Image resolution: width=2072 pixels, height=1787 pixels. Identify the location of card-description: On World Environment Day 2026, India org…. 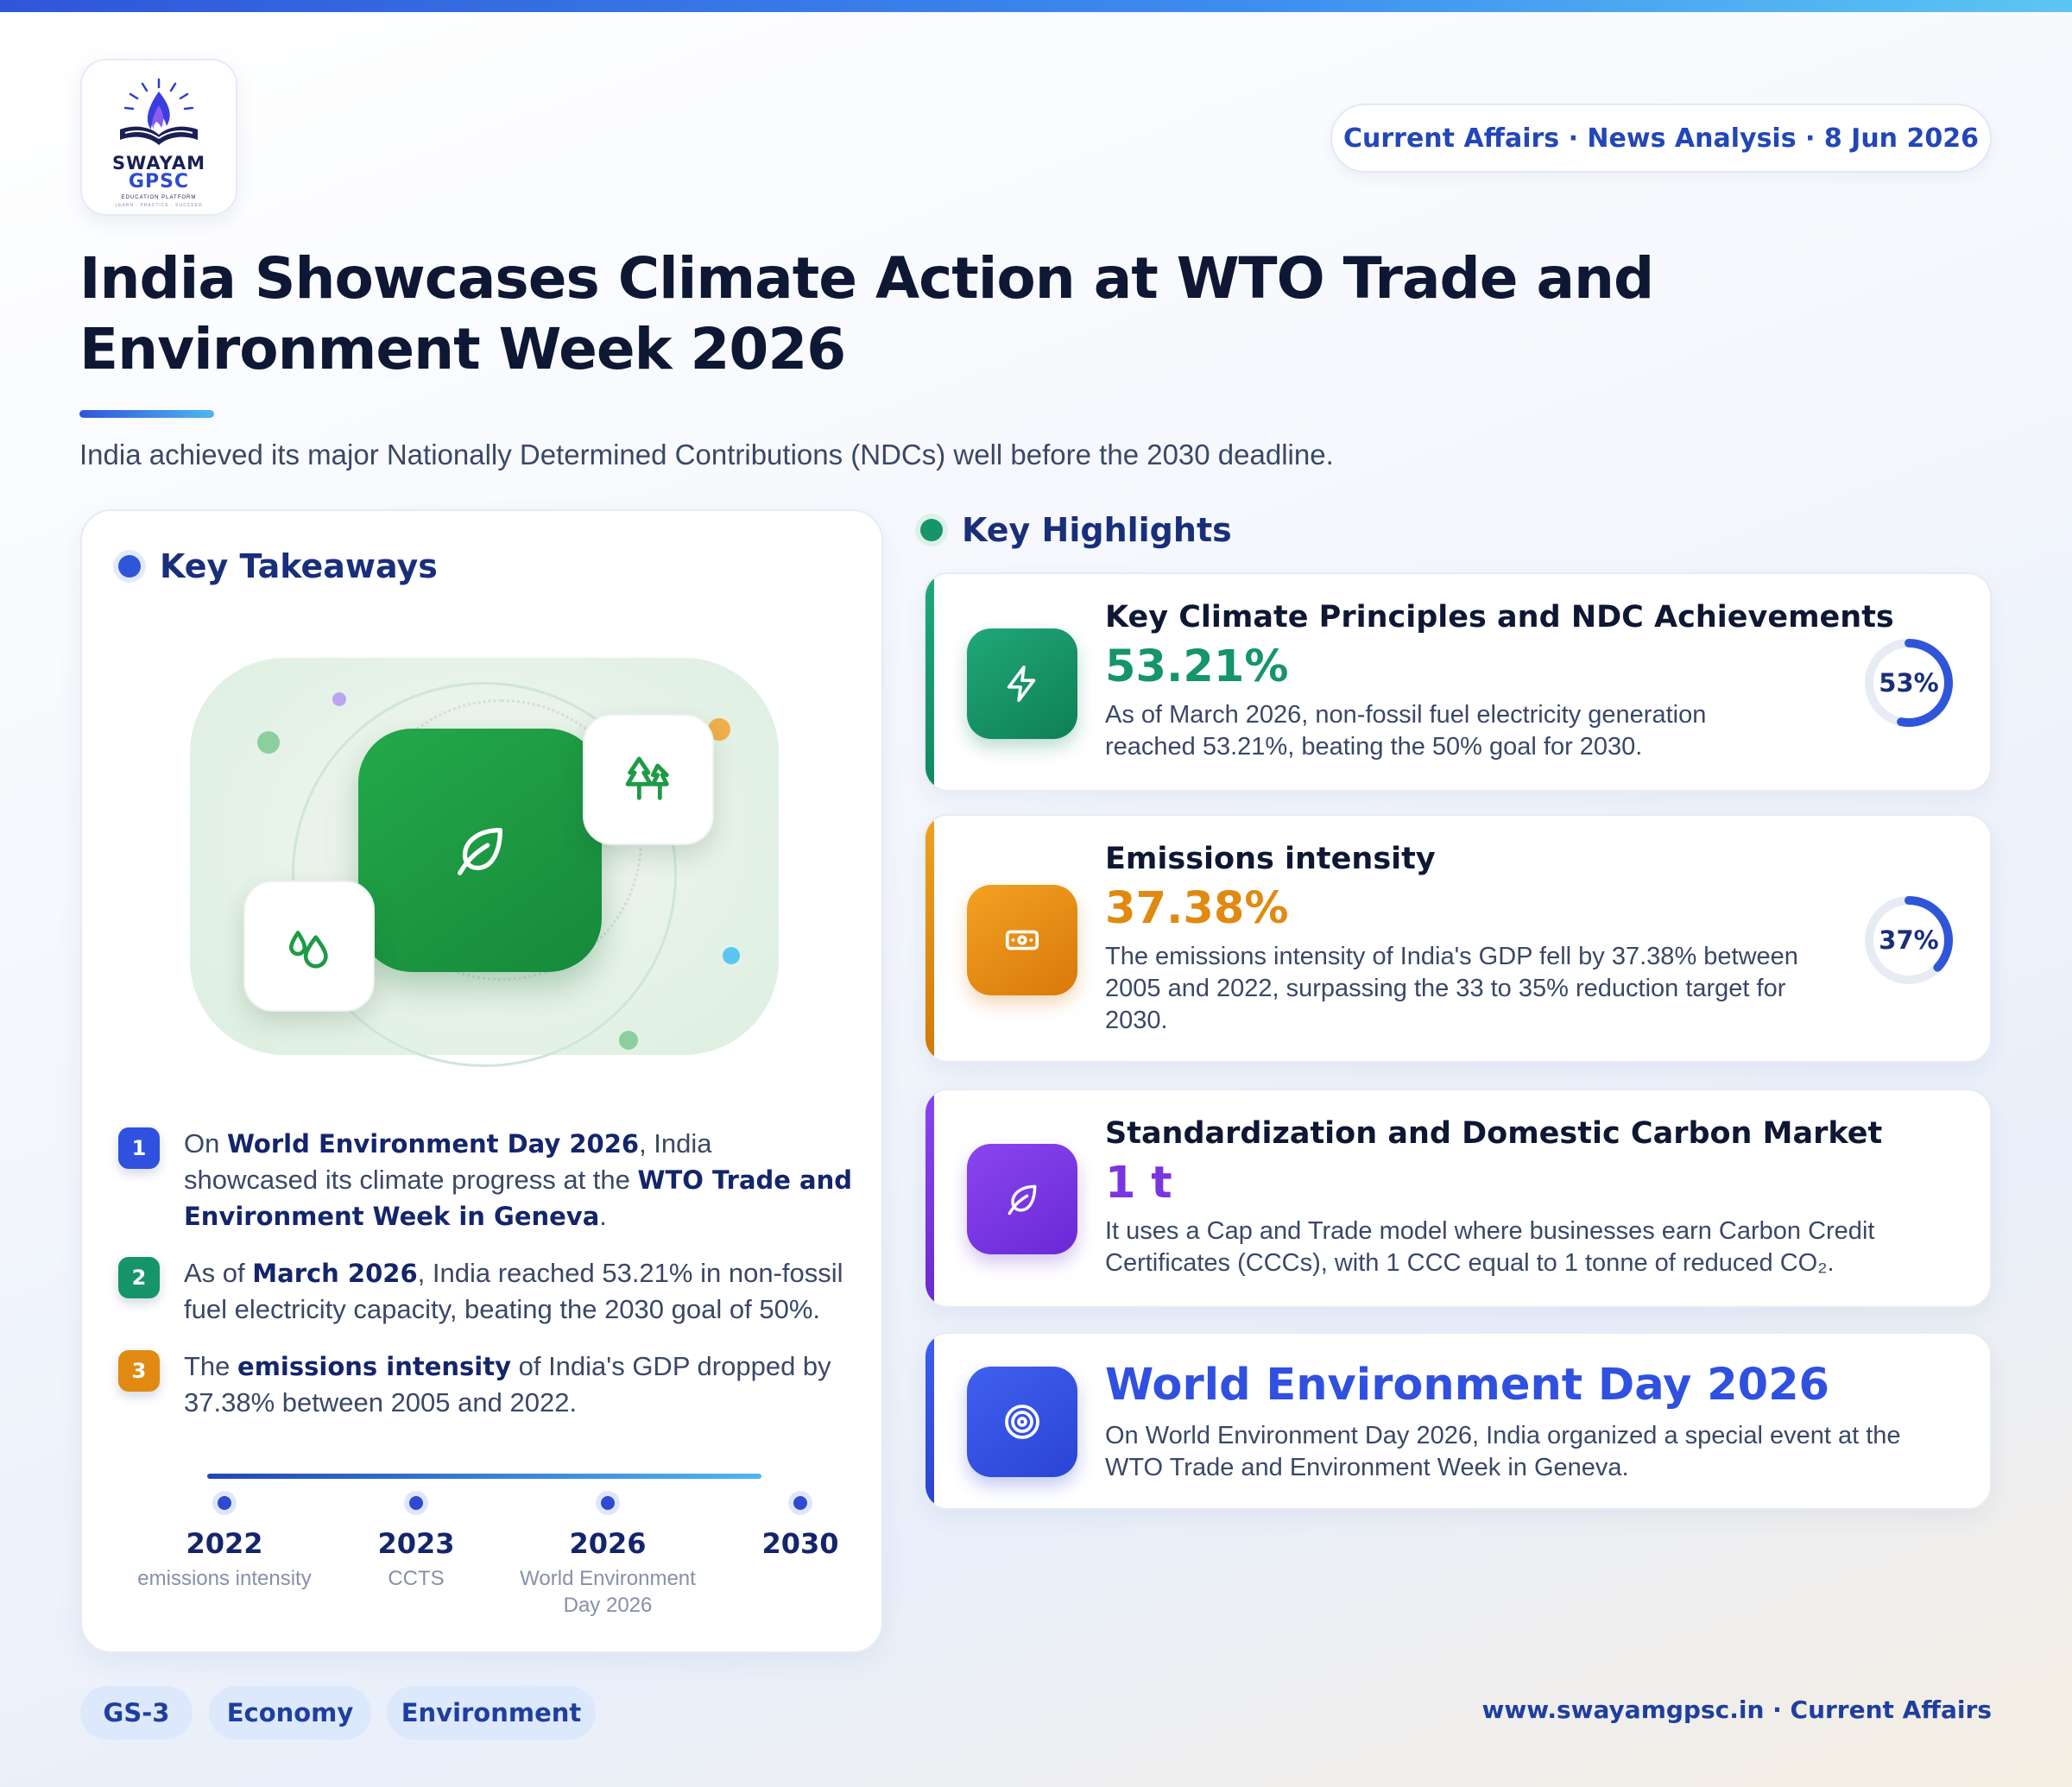
(1503, 1452).